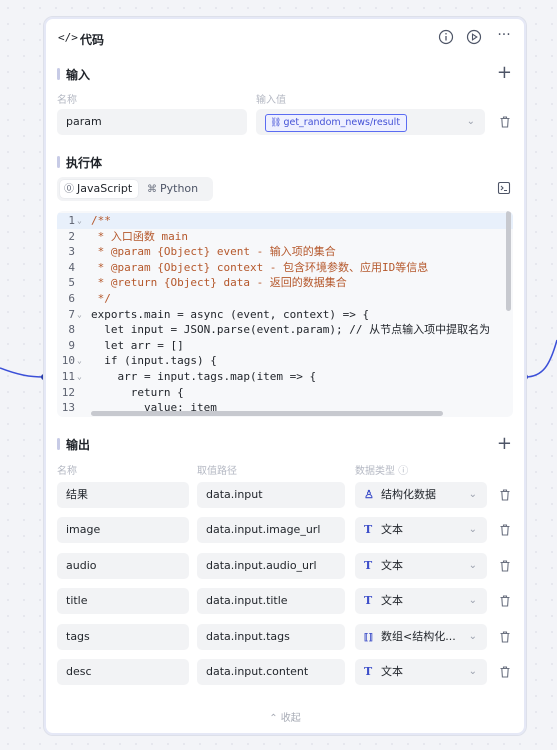 Image resolution: width=557 pixels, height=750 pixels. What do you see at coordinates (101, 298) in the screenshot?
I see `code-text: */` at bounding box center [101, 298].